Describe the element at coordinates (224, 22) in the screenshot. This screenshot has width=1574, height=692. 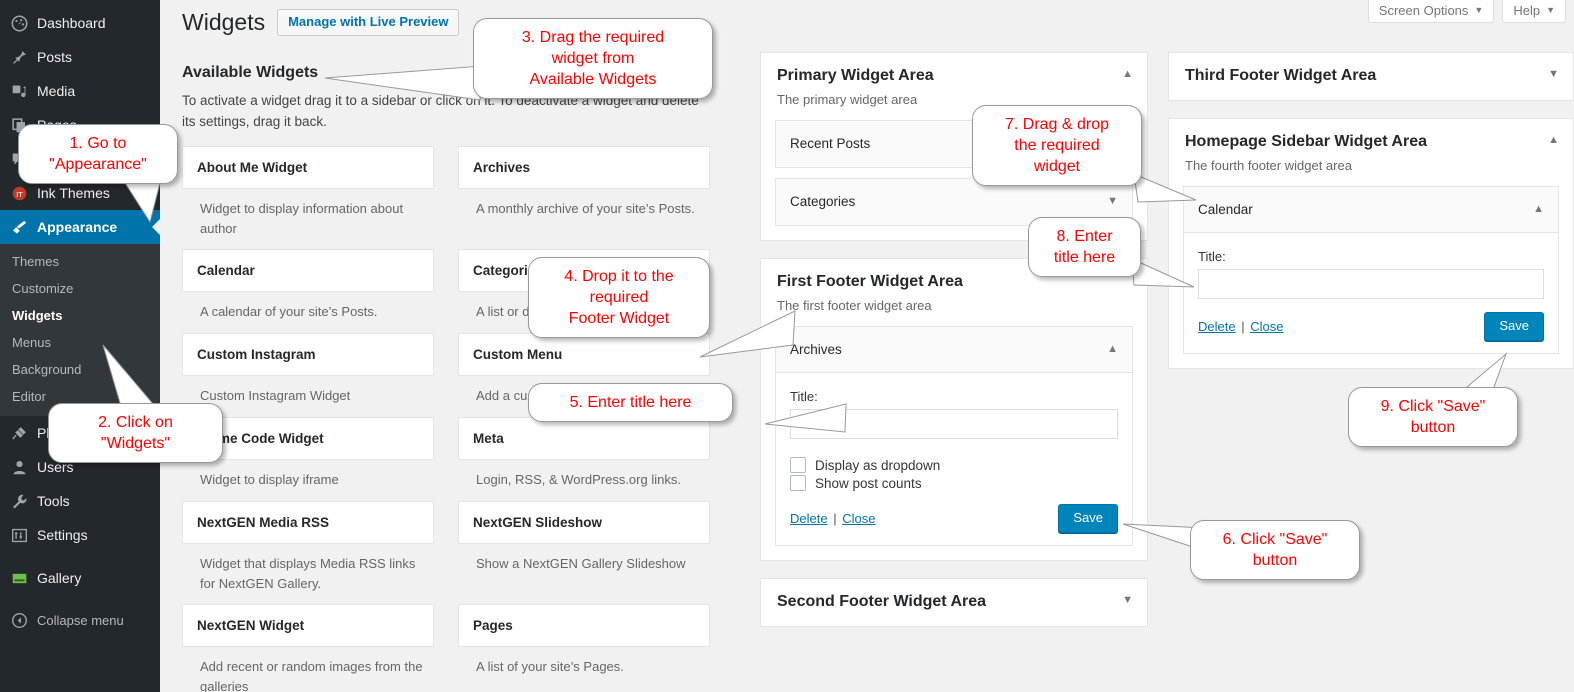
I see `page-title: Widgets` at that location.